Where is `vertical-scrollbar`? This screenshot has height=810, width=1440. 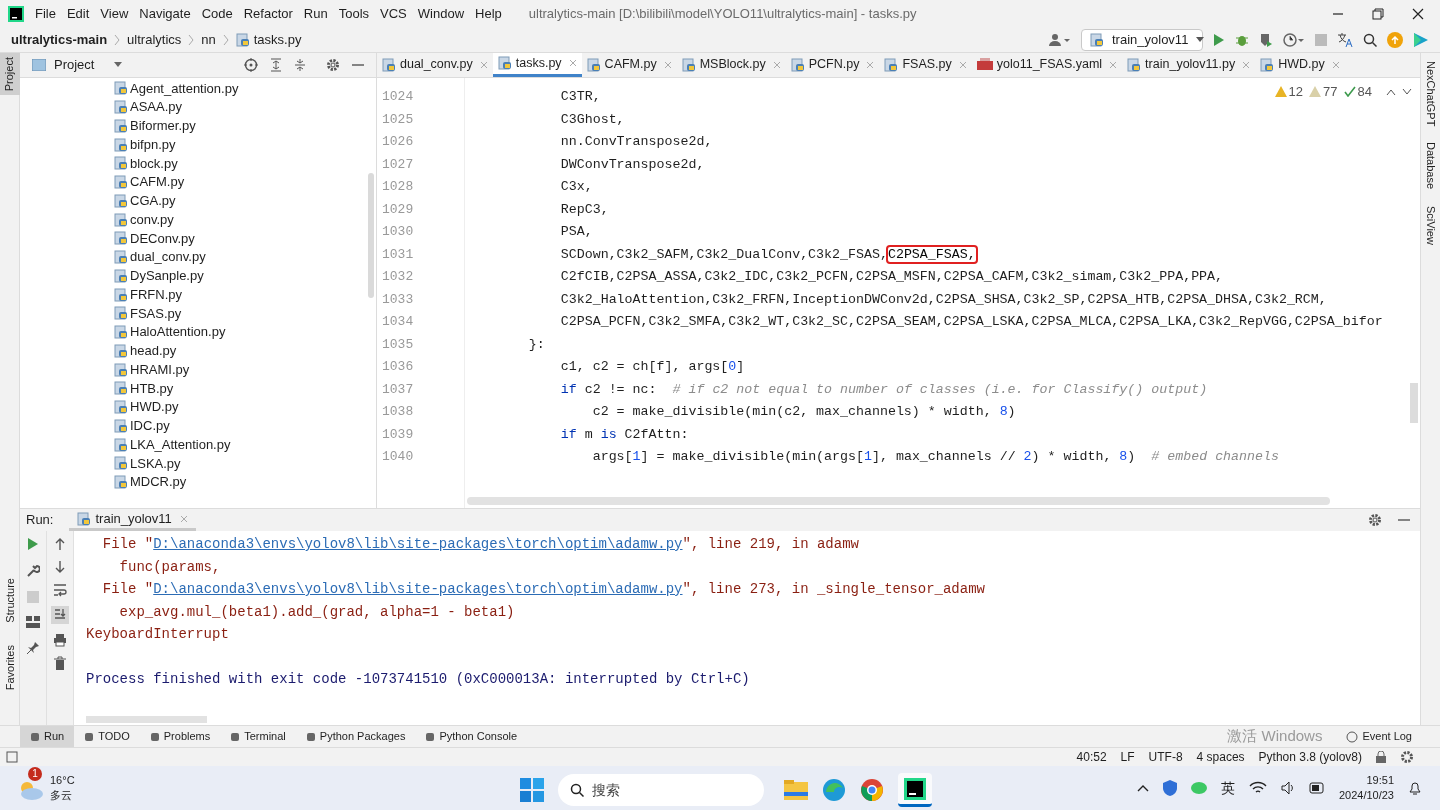
vertical-scrollbar is located at coordinates (1414, 403).